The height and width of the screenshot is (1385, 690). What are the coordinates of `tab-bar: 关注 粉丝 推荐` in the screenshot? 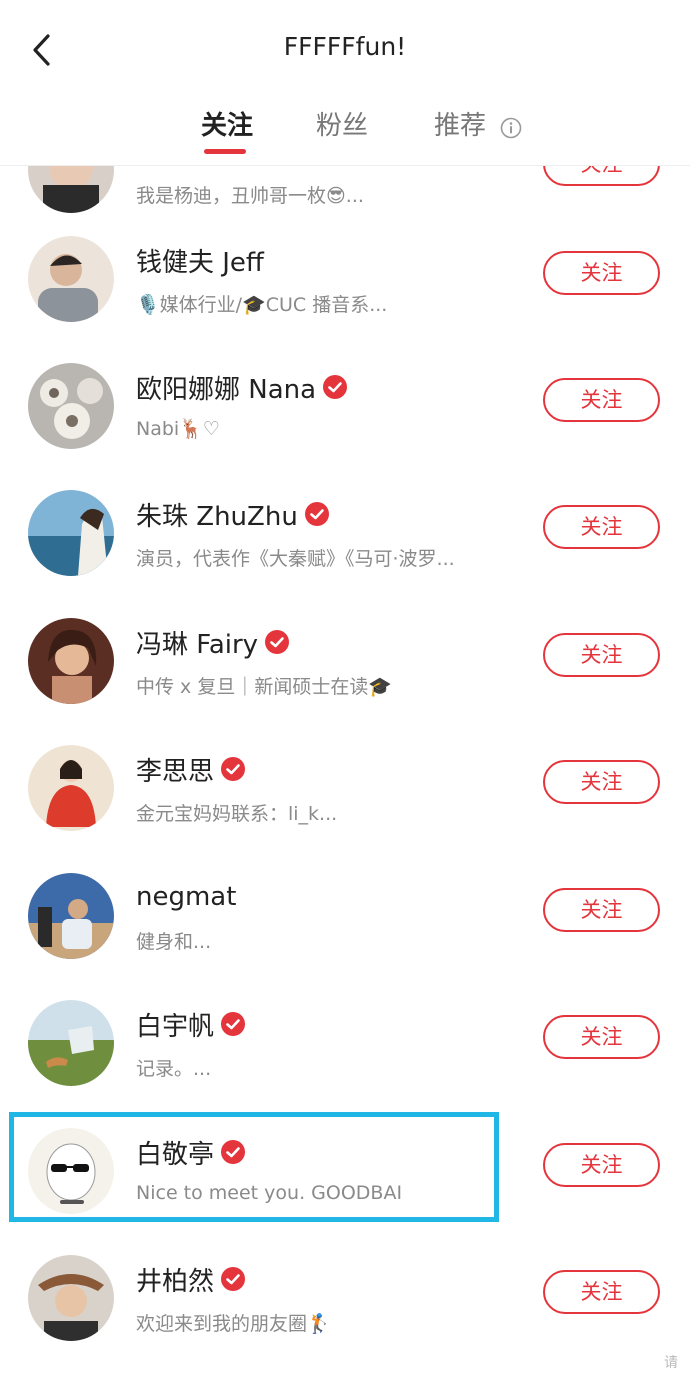 It's located at (345, 130).